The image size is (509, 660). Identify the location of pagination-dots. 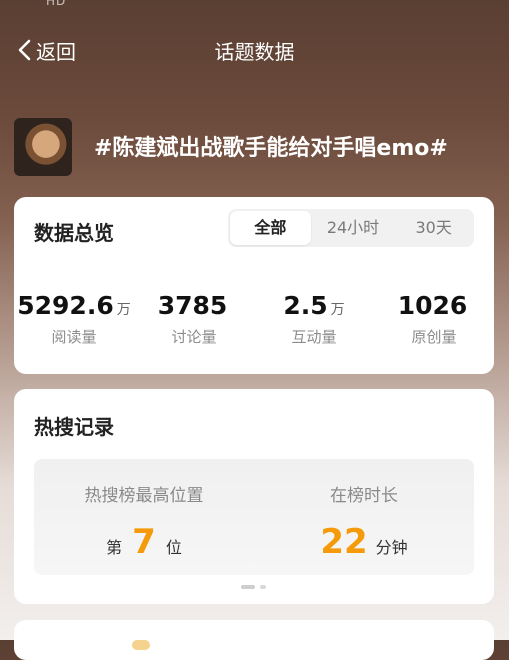
(253, 587).